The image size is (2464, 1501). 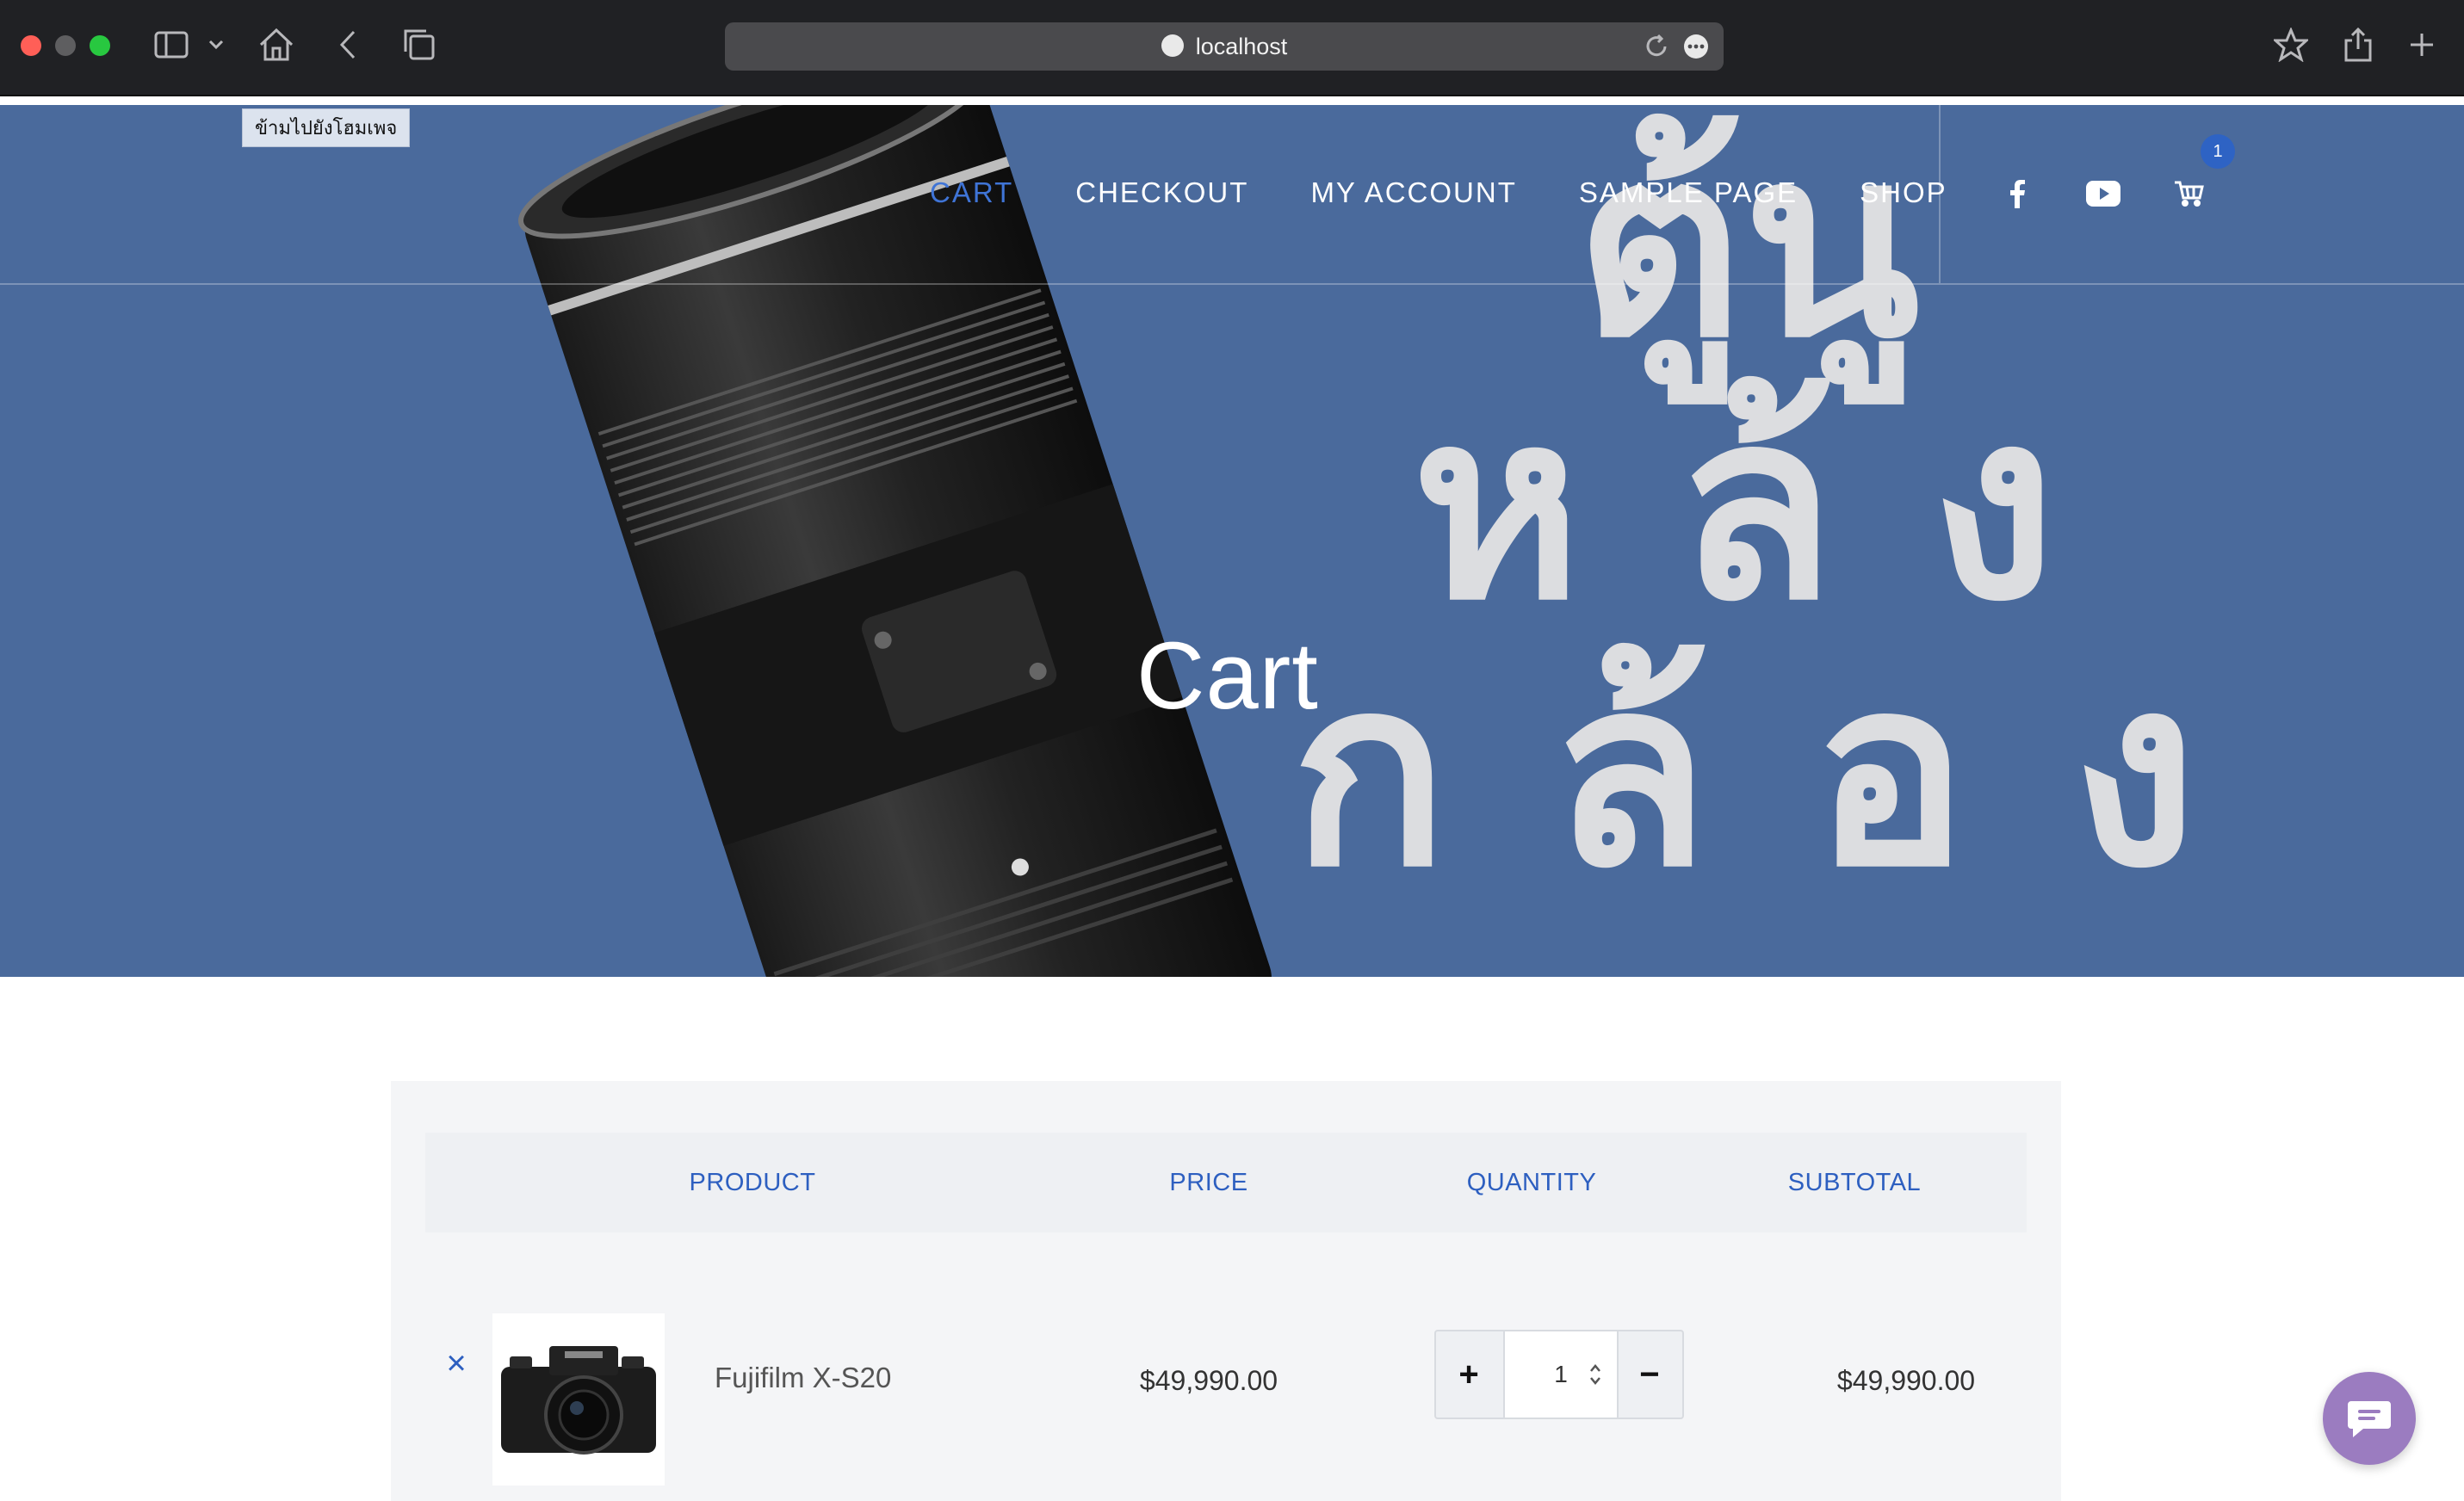 What do you see at coordinates (31, 45) in the screenshot?
I see `close-window-button` at bounding box center [31, 45].